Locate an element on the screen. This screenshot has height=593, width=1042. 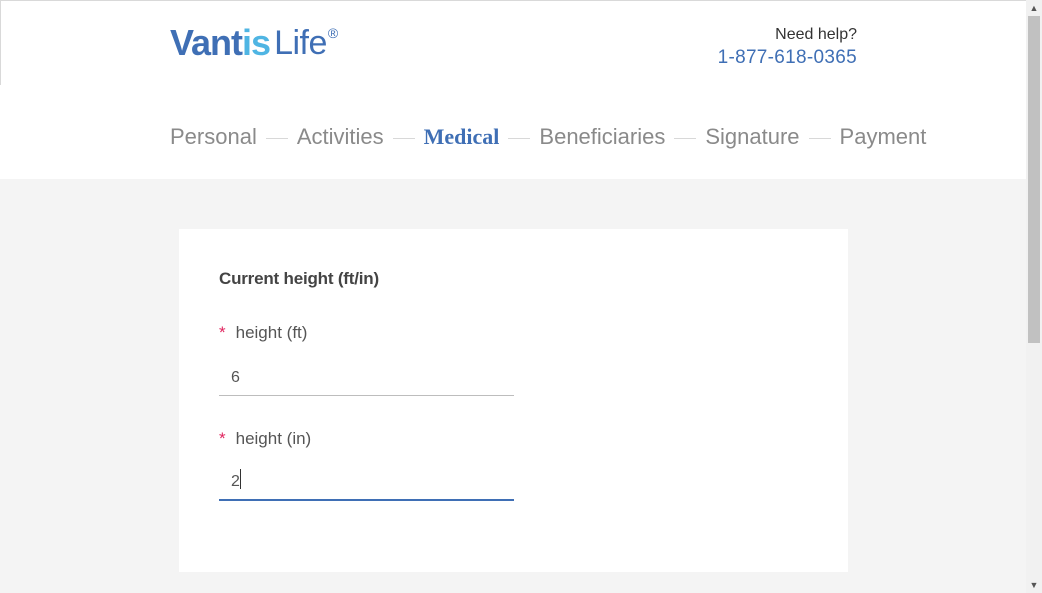
step-signature: Signature is located at coordinates (752, 137).